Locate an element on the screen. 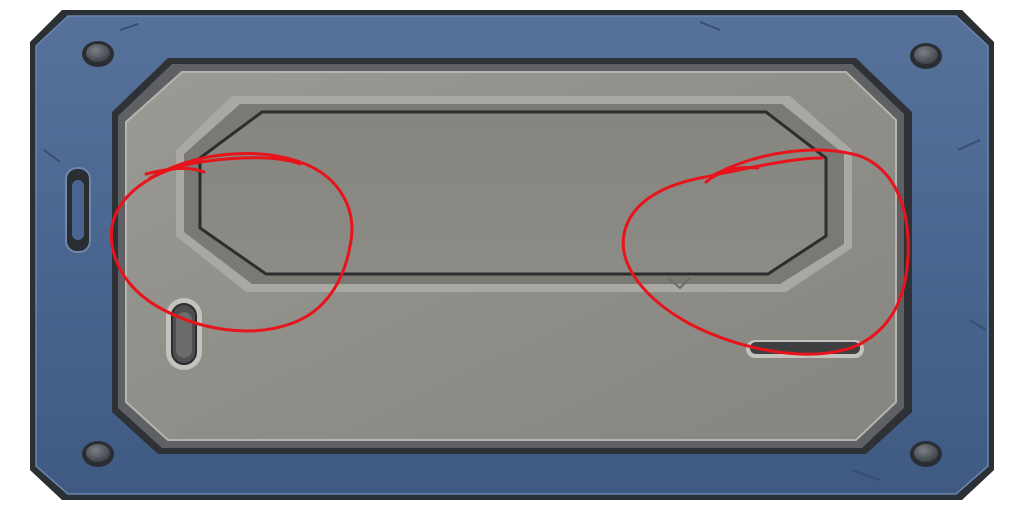 Image resolution: width=1024 pixels, height=512 pixels. frame-side-slot is located at coordinates (78, 210).